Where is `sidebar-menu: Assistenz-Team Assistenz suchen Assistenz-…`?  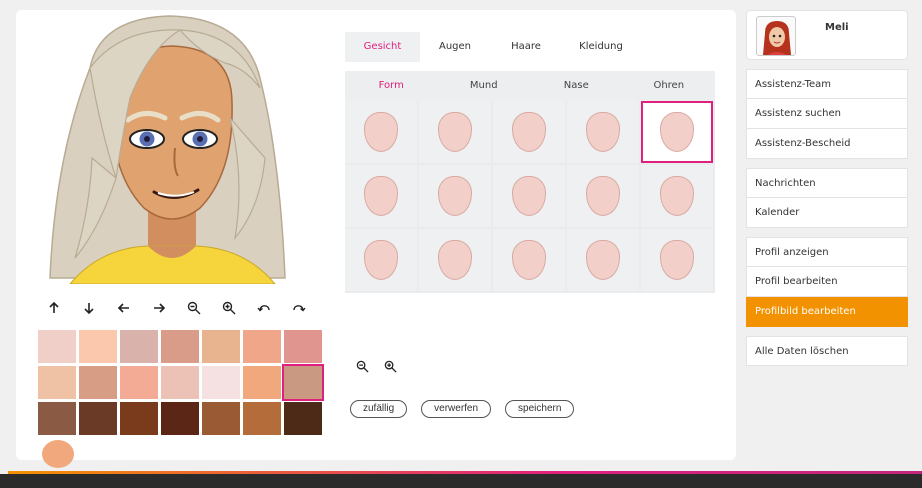 sidebar-menu: Assistenz-Team Assistenz suchen Assistenz-… is located at coordinates (827, 217).